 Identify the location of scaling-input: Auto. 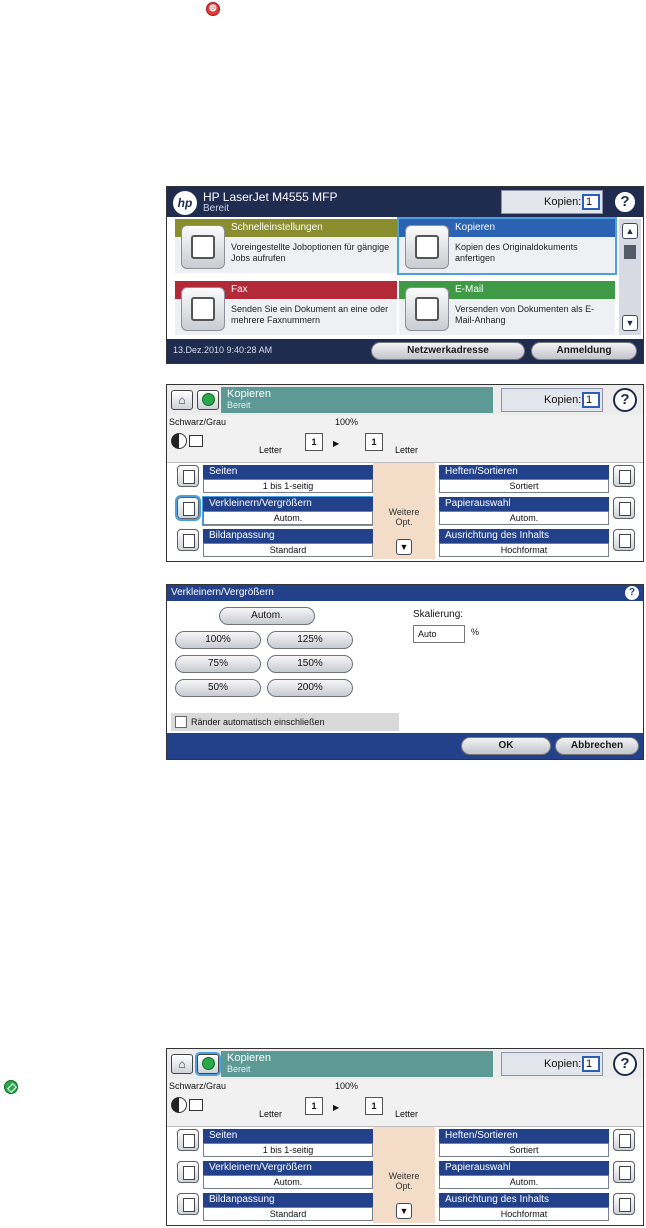
(439, 634).